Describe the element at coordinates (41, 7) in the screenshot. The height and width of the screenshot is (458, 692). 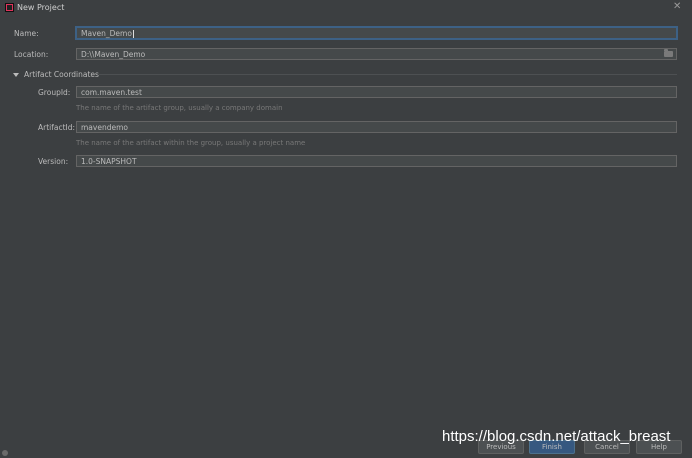
I see `window-title: New Project` at that location.